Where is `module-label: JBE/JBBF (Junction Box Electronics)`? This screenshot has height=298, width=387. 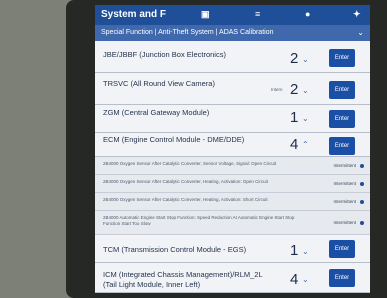 module-label: JBE/JBBF (Junction Box Electronics) is located at coordinates (164, 54).